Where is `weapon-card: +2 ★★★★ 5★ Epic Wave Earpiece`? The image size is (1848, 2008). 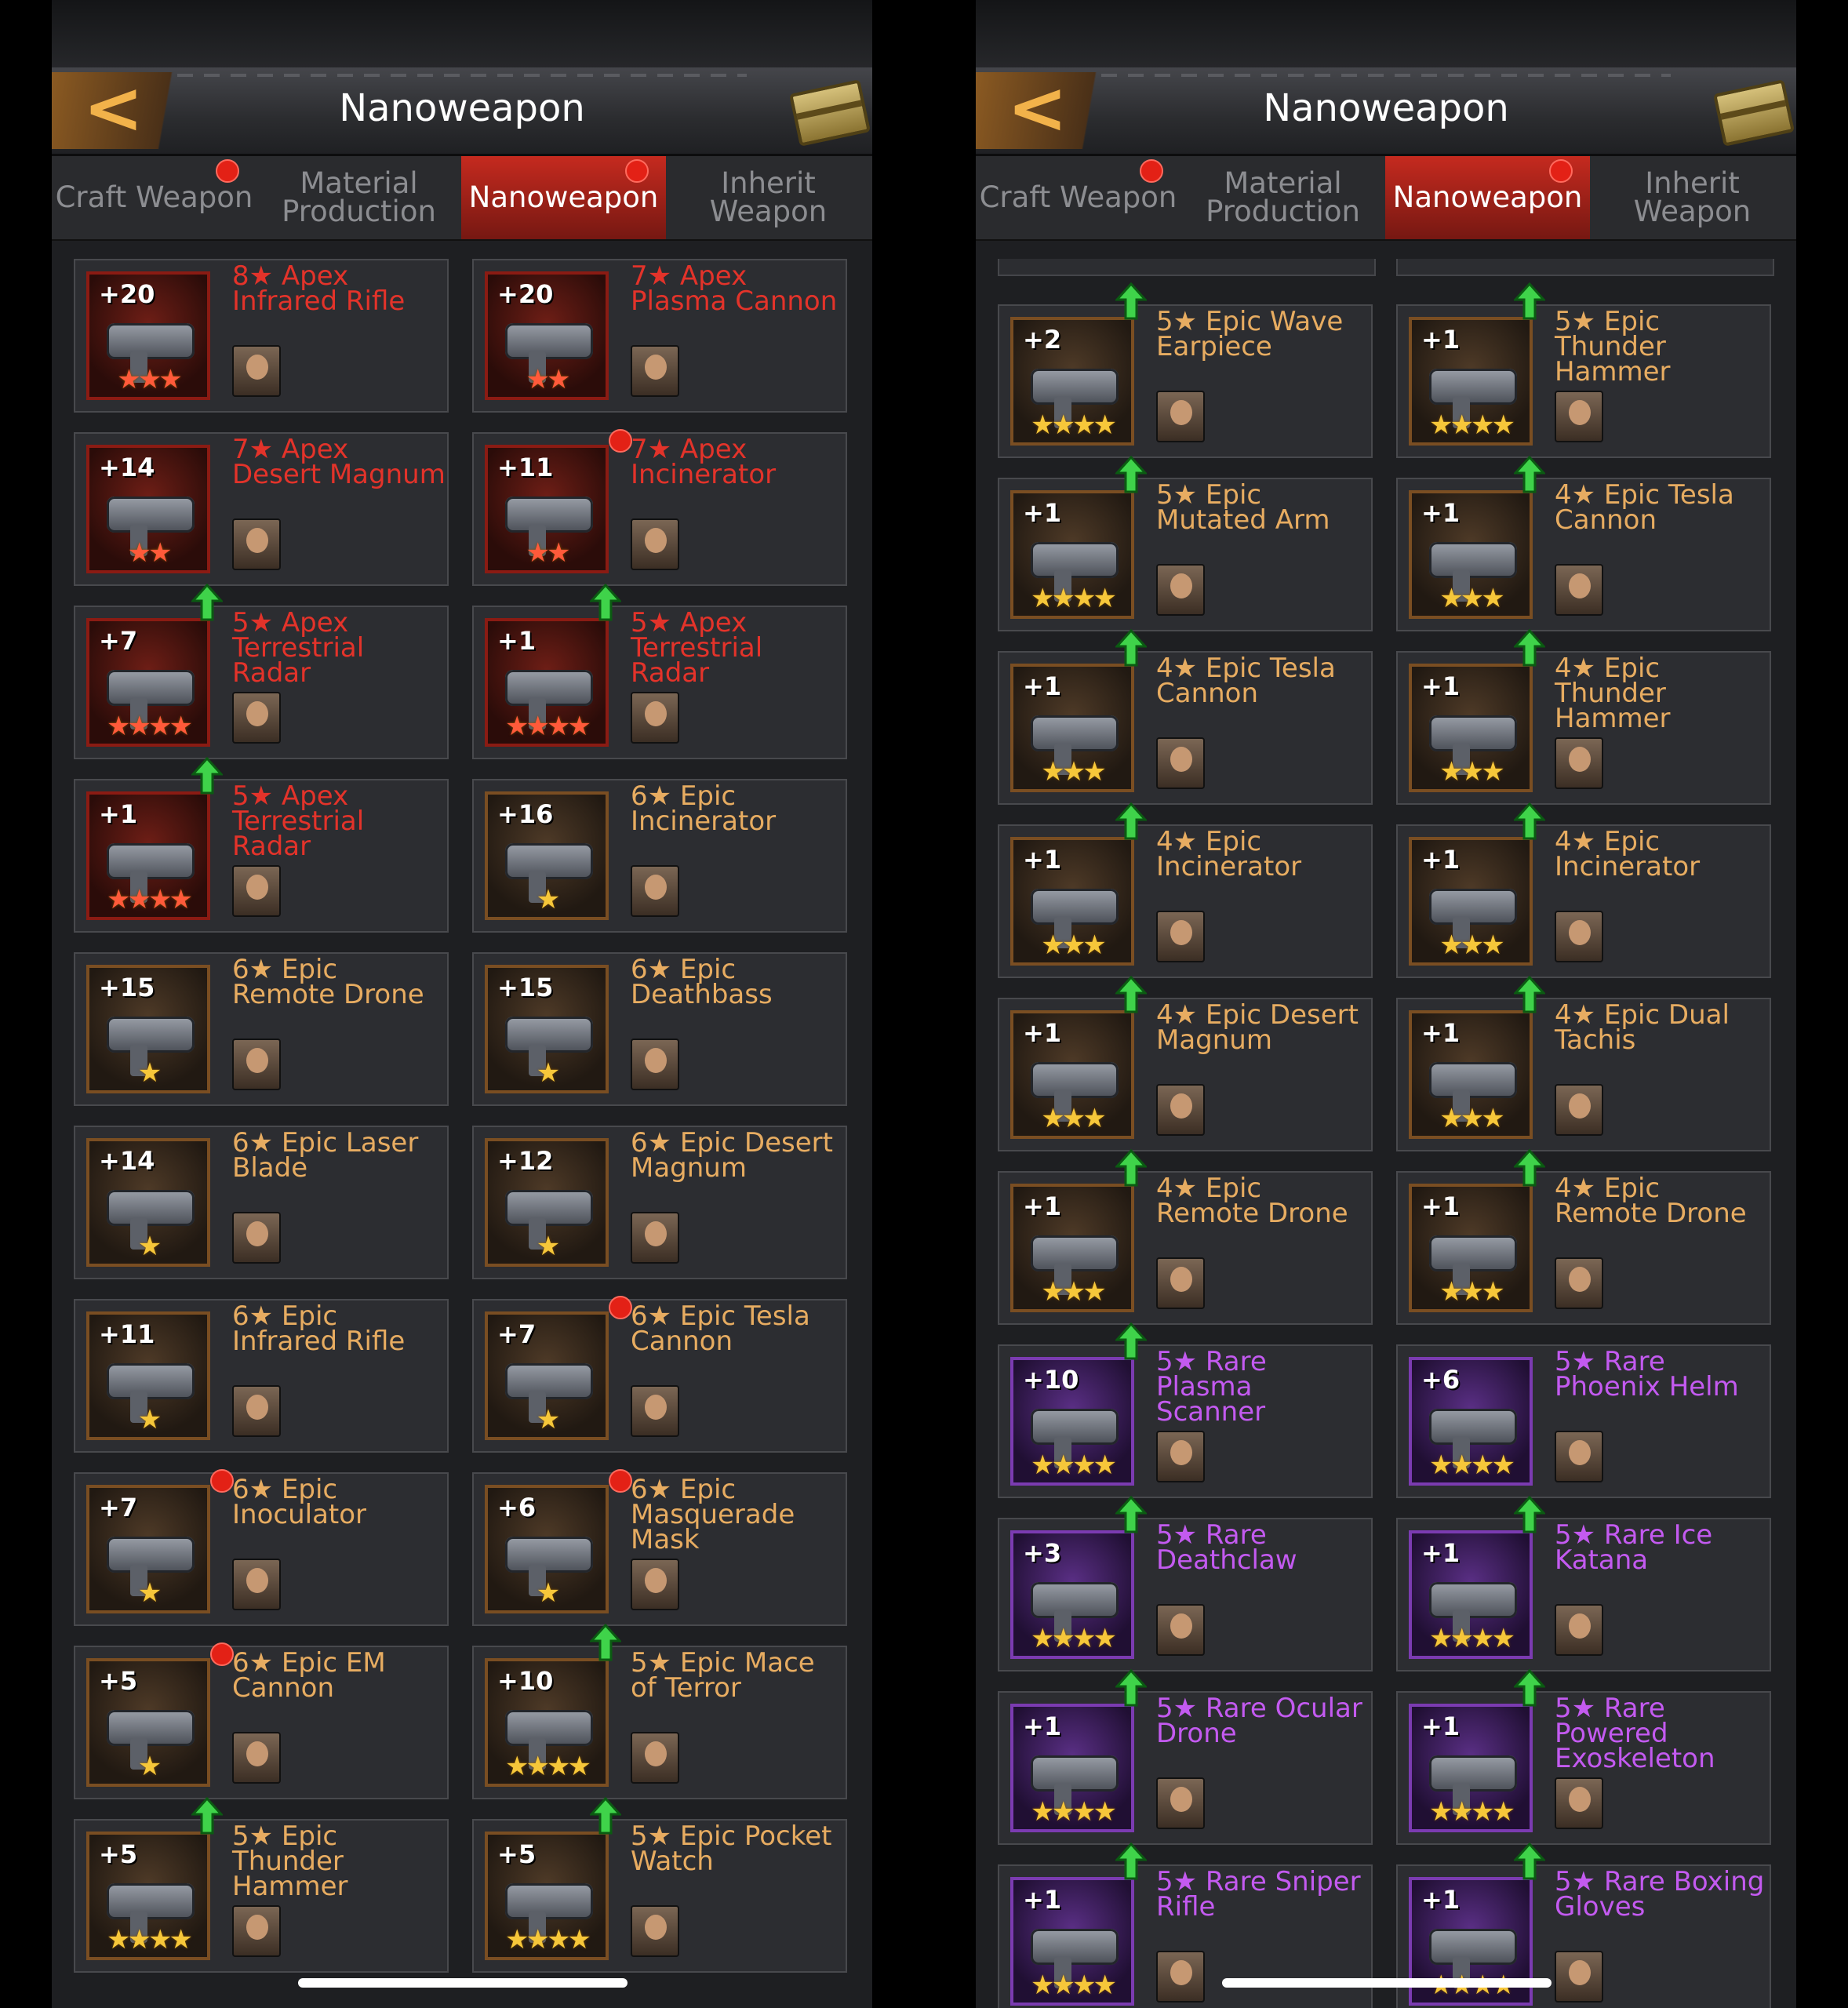
weapon-card: +2 ★★★★ 5★ Epic Wave Earpiece is located at coordinates (1185, 370).